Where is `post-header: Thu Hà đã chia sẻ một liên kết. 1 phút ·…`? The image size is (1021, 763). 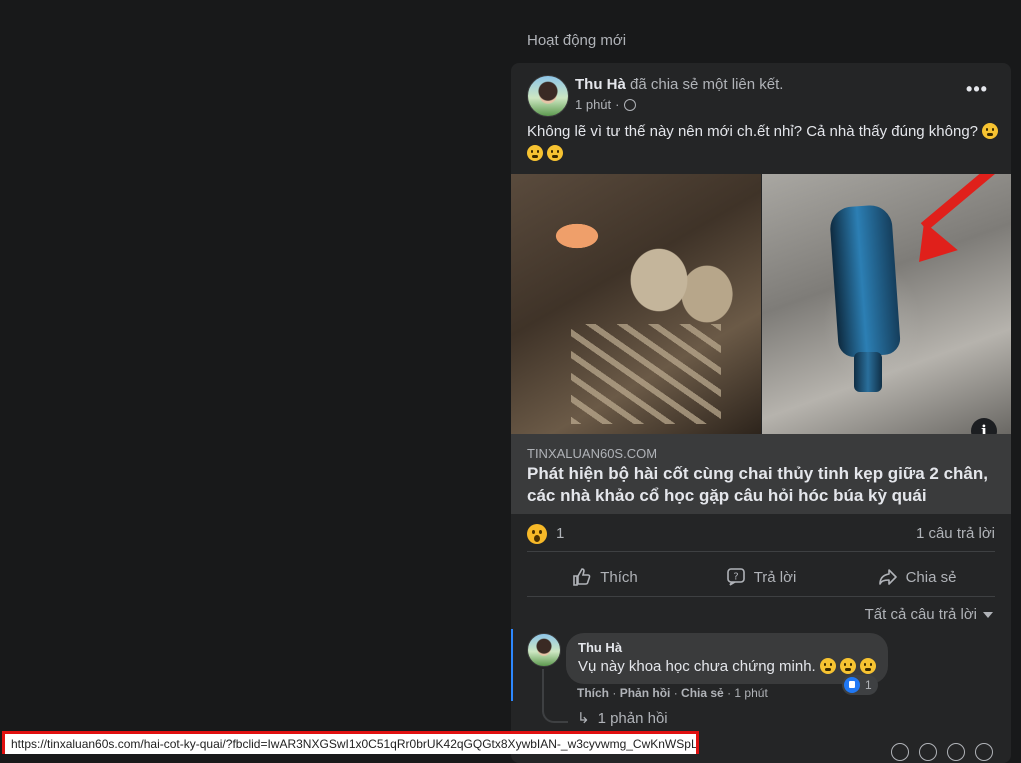 post-header: Thu Hà đã chia sẻ một liên kết. 1 phút ·… is located at coordinates (761, 97).